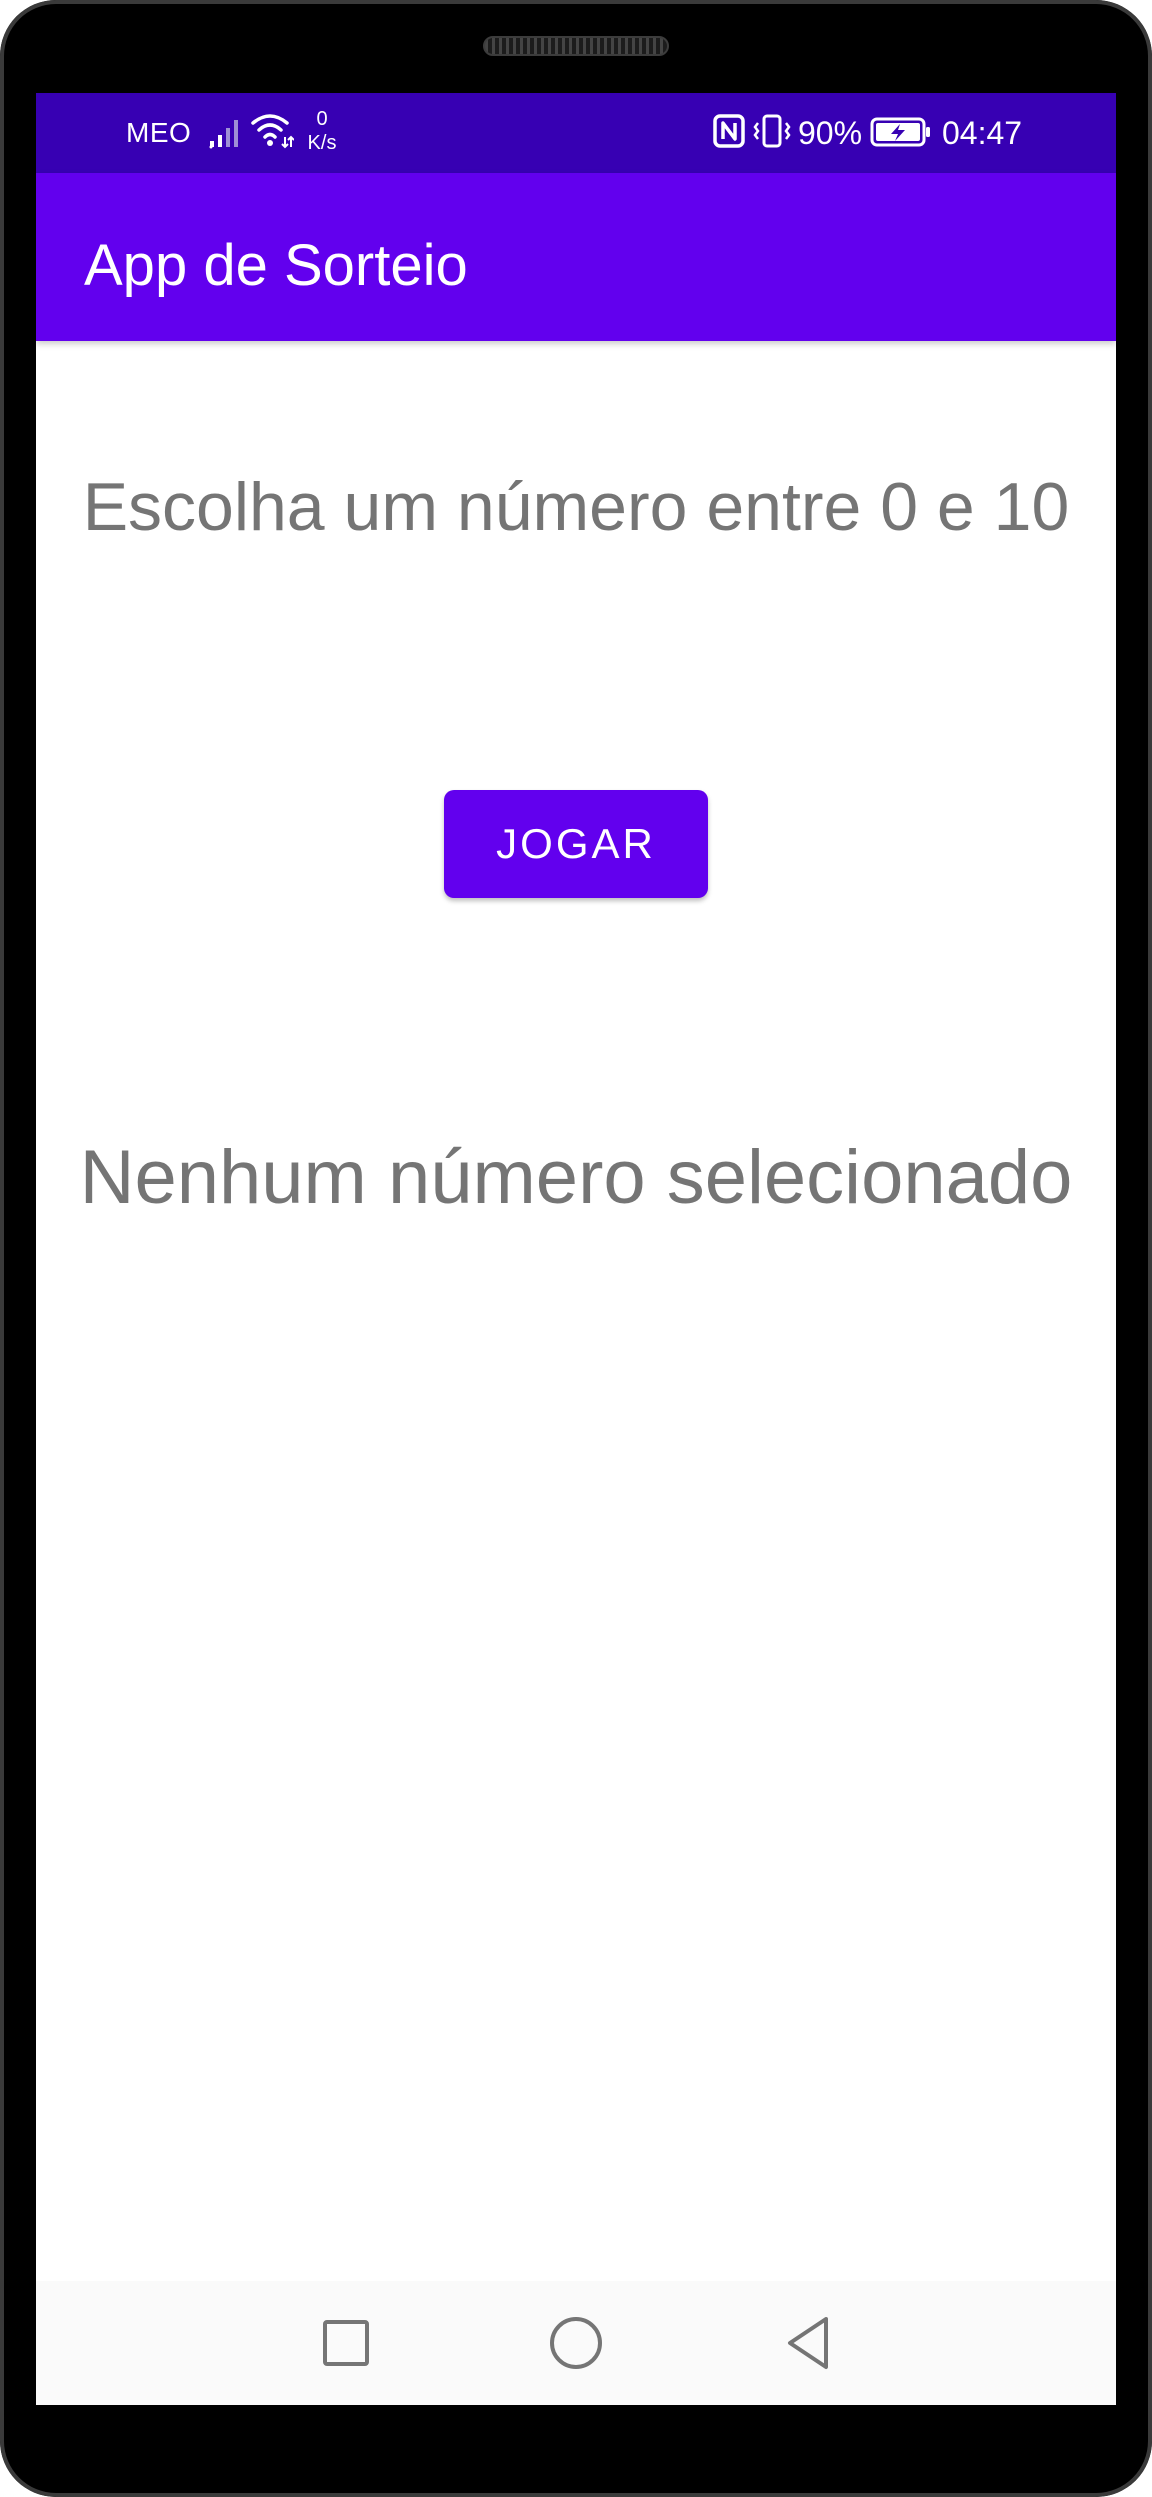 The image size is (1152, 2497). I want to click on battery-charging-icon, so click(900, 132).